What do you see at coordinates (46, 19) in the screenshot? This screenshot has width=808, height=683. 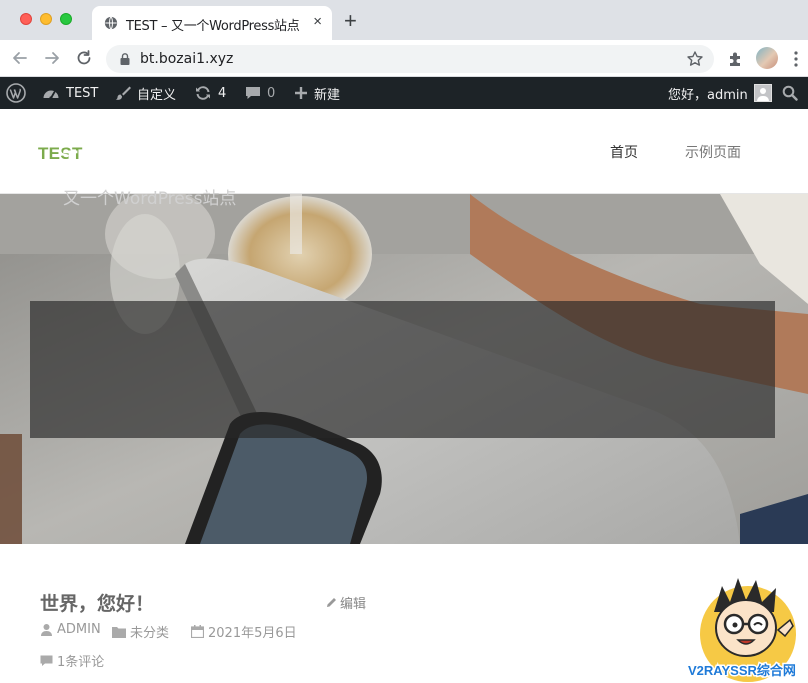 I see `minimize-window-button` at bounding box center [46, 19].